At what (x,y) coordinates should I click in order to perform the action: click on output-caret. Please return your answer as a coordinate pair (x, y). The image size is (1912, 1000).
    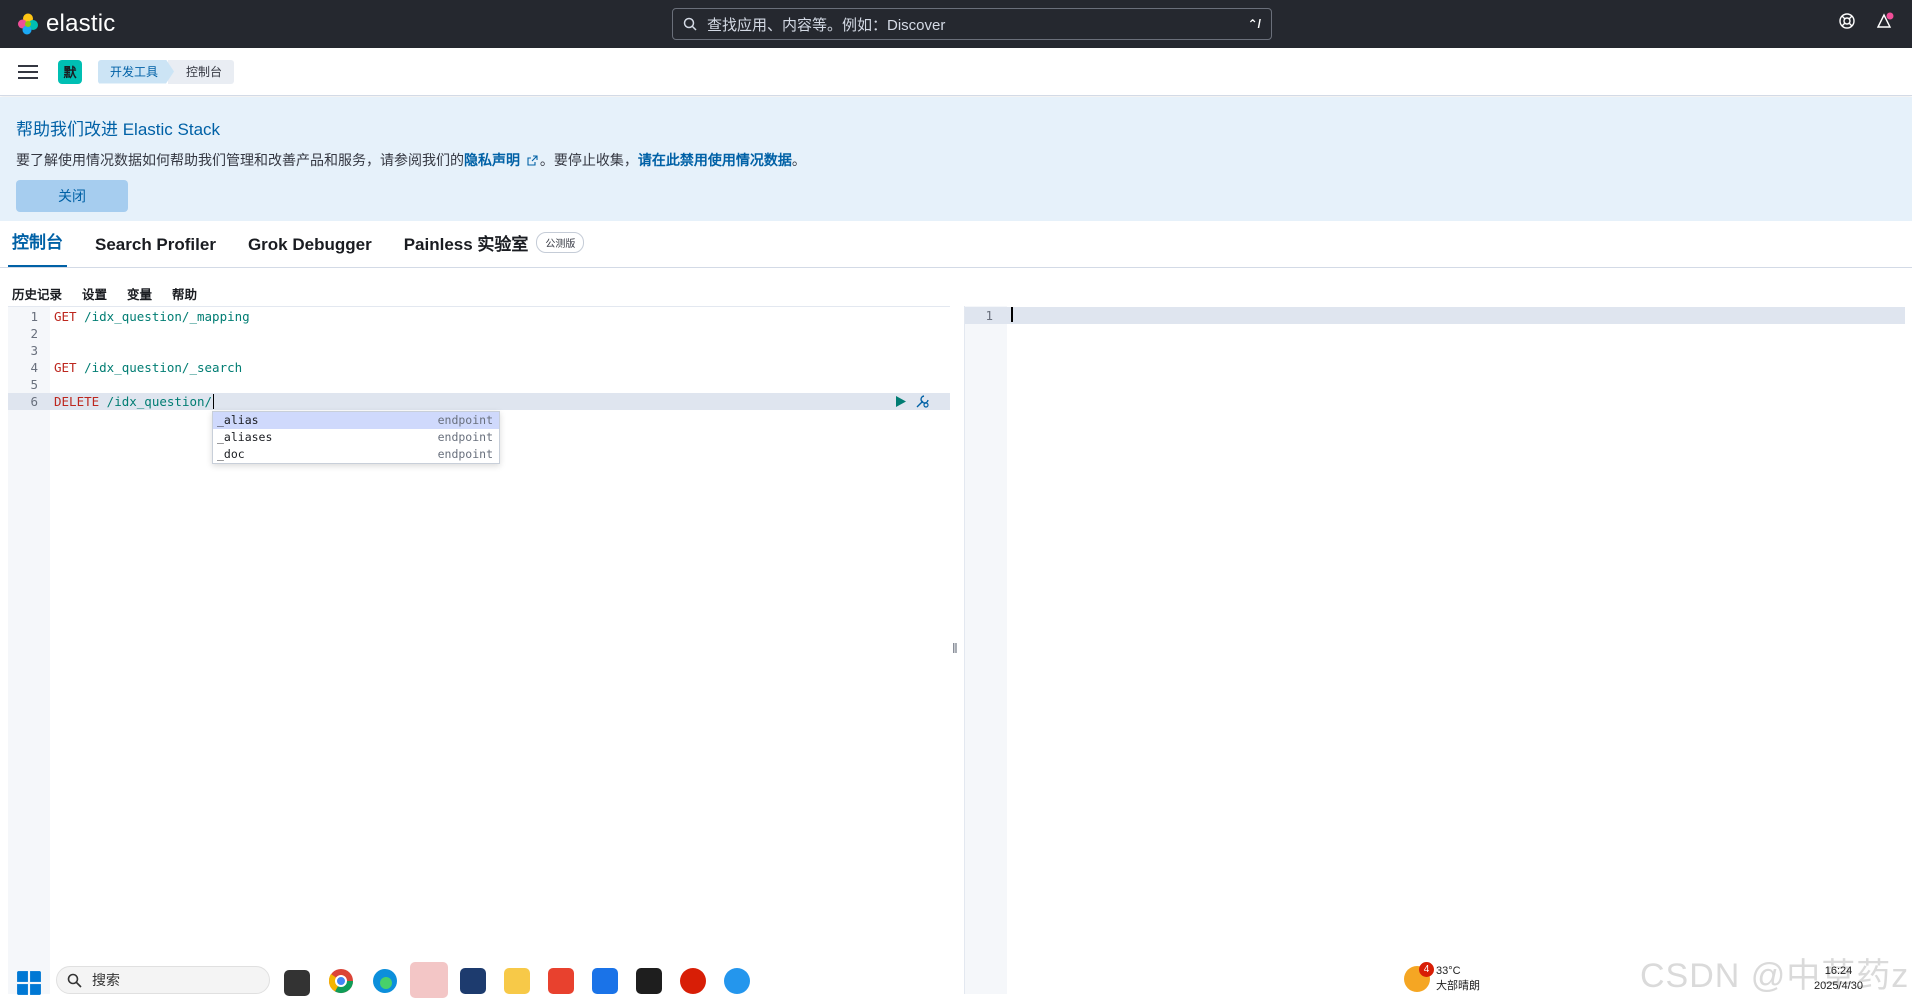
    Looking at the image, I should click on (1012, 314).